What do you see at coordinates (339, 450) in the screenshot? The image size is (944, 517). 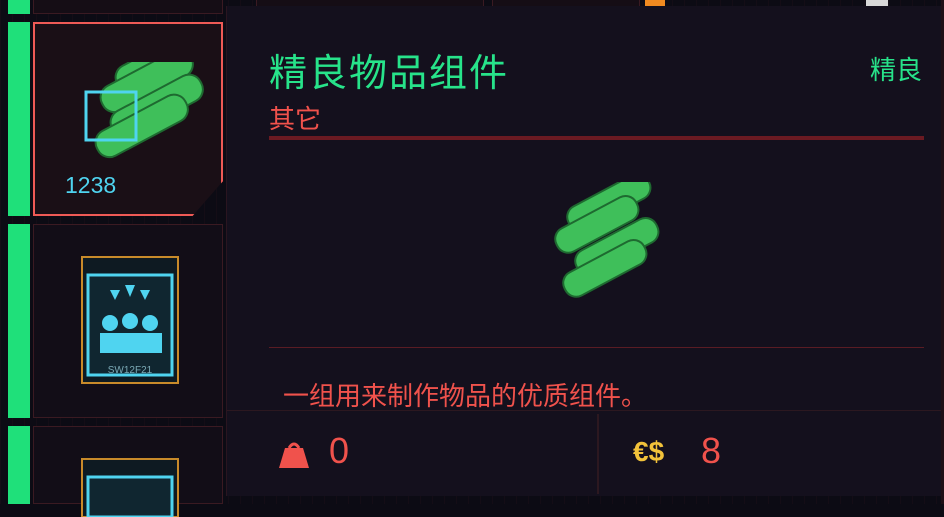 I see `item-weight: 0` at bounding box center [339, 450].